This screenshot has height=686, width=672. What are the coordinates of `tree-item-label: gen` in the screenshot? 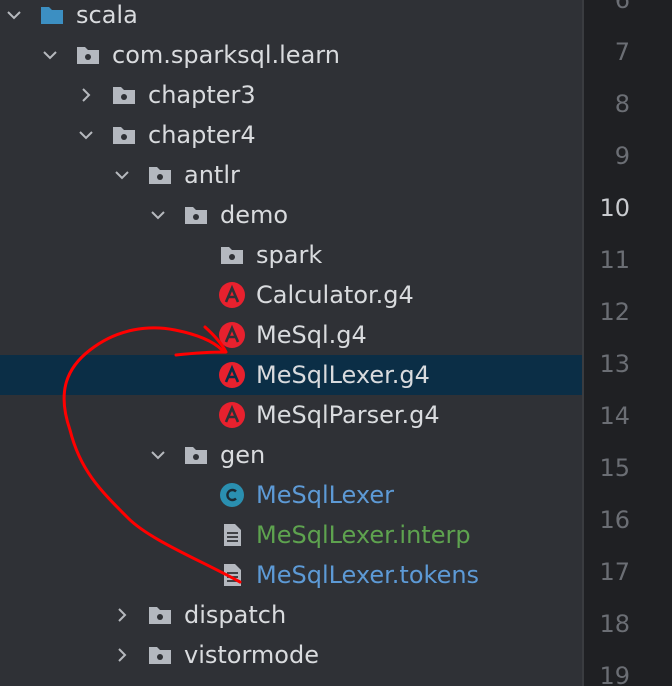 It's located at (243, 455).